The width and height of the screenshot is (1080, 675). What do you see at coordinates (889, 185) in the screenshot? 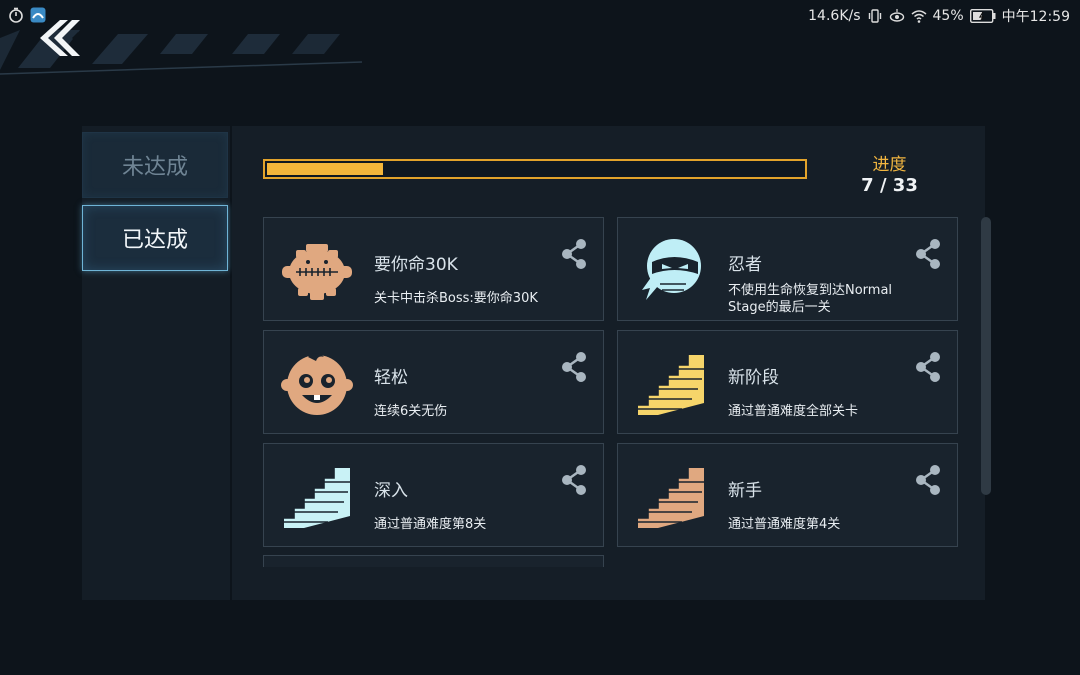
I see `progress-count: 7 / 33` at bounding box center [889, 185].